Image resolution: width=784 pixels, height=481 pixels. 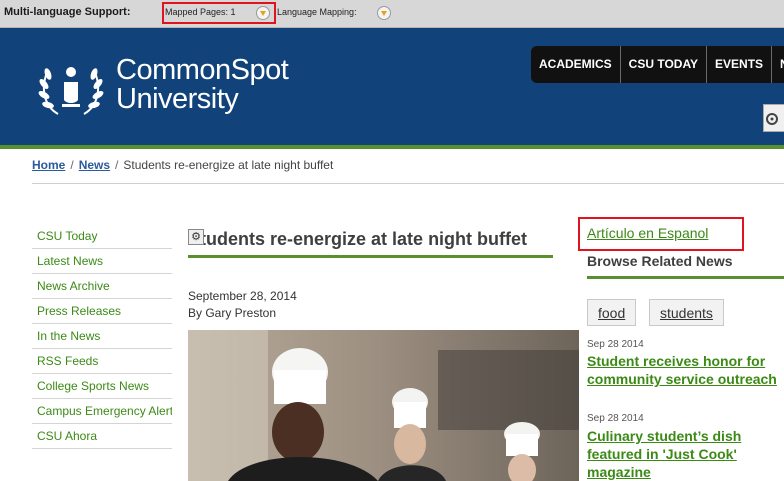 What do you see at coordinates (102, 286) in the screenshot?
I see `sidebar-item-news-archive: News Archive` at bounding box center [102, 286].